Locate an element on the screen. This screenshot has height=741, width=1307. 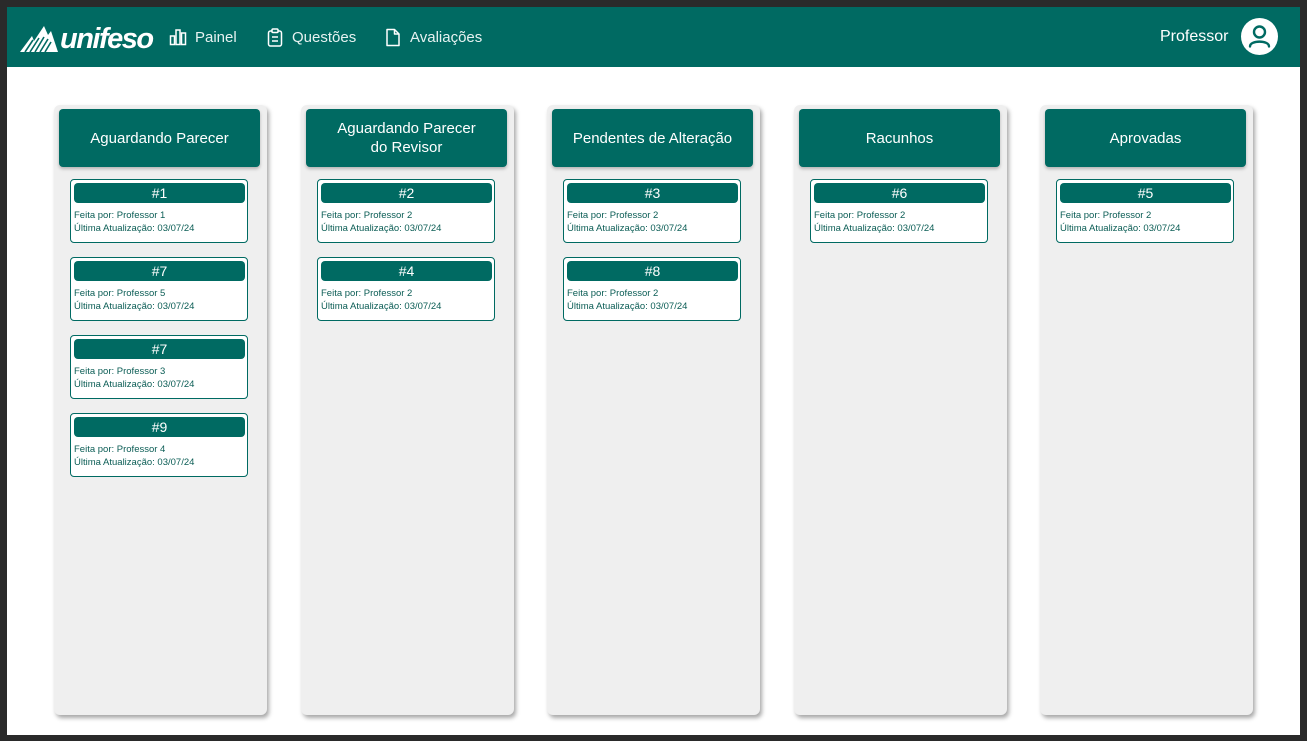
card-id-badge: #1 is located at coordinates (159, 193).